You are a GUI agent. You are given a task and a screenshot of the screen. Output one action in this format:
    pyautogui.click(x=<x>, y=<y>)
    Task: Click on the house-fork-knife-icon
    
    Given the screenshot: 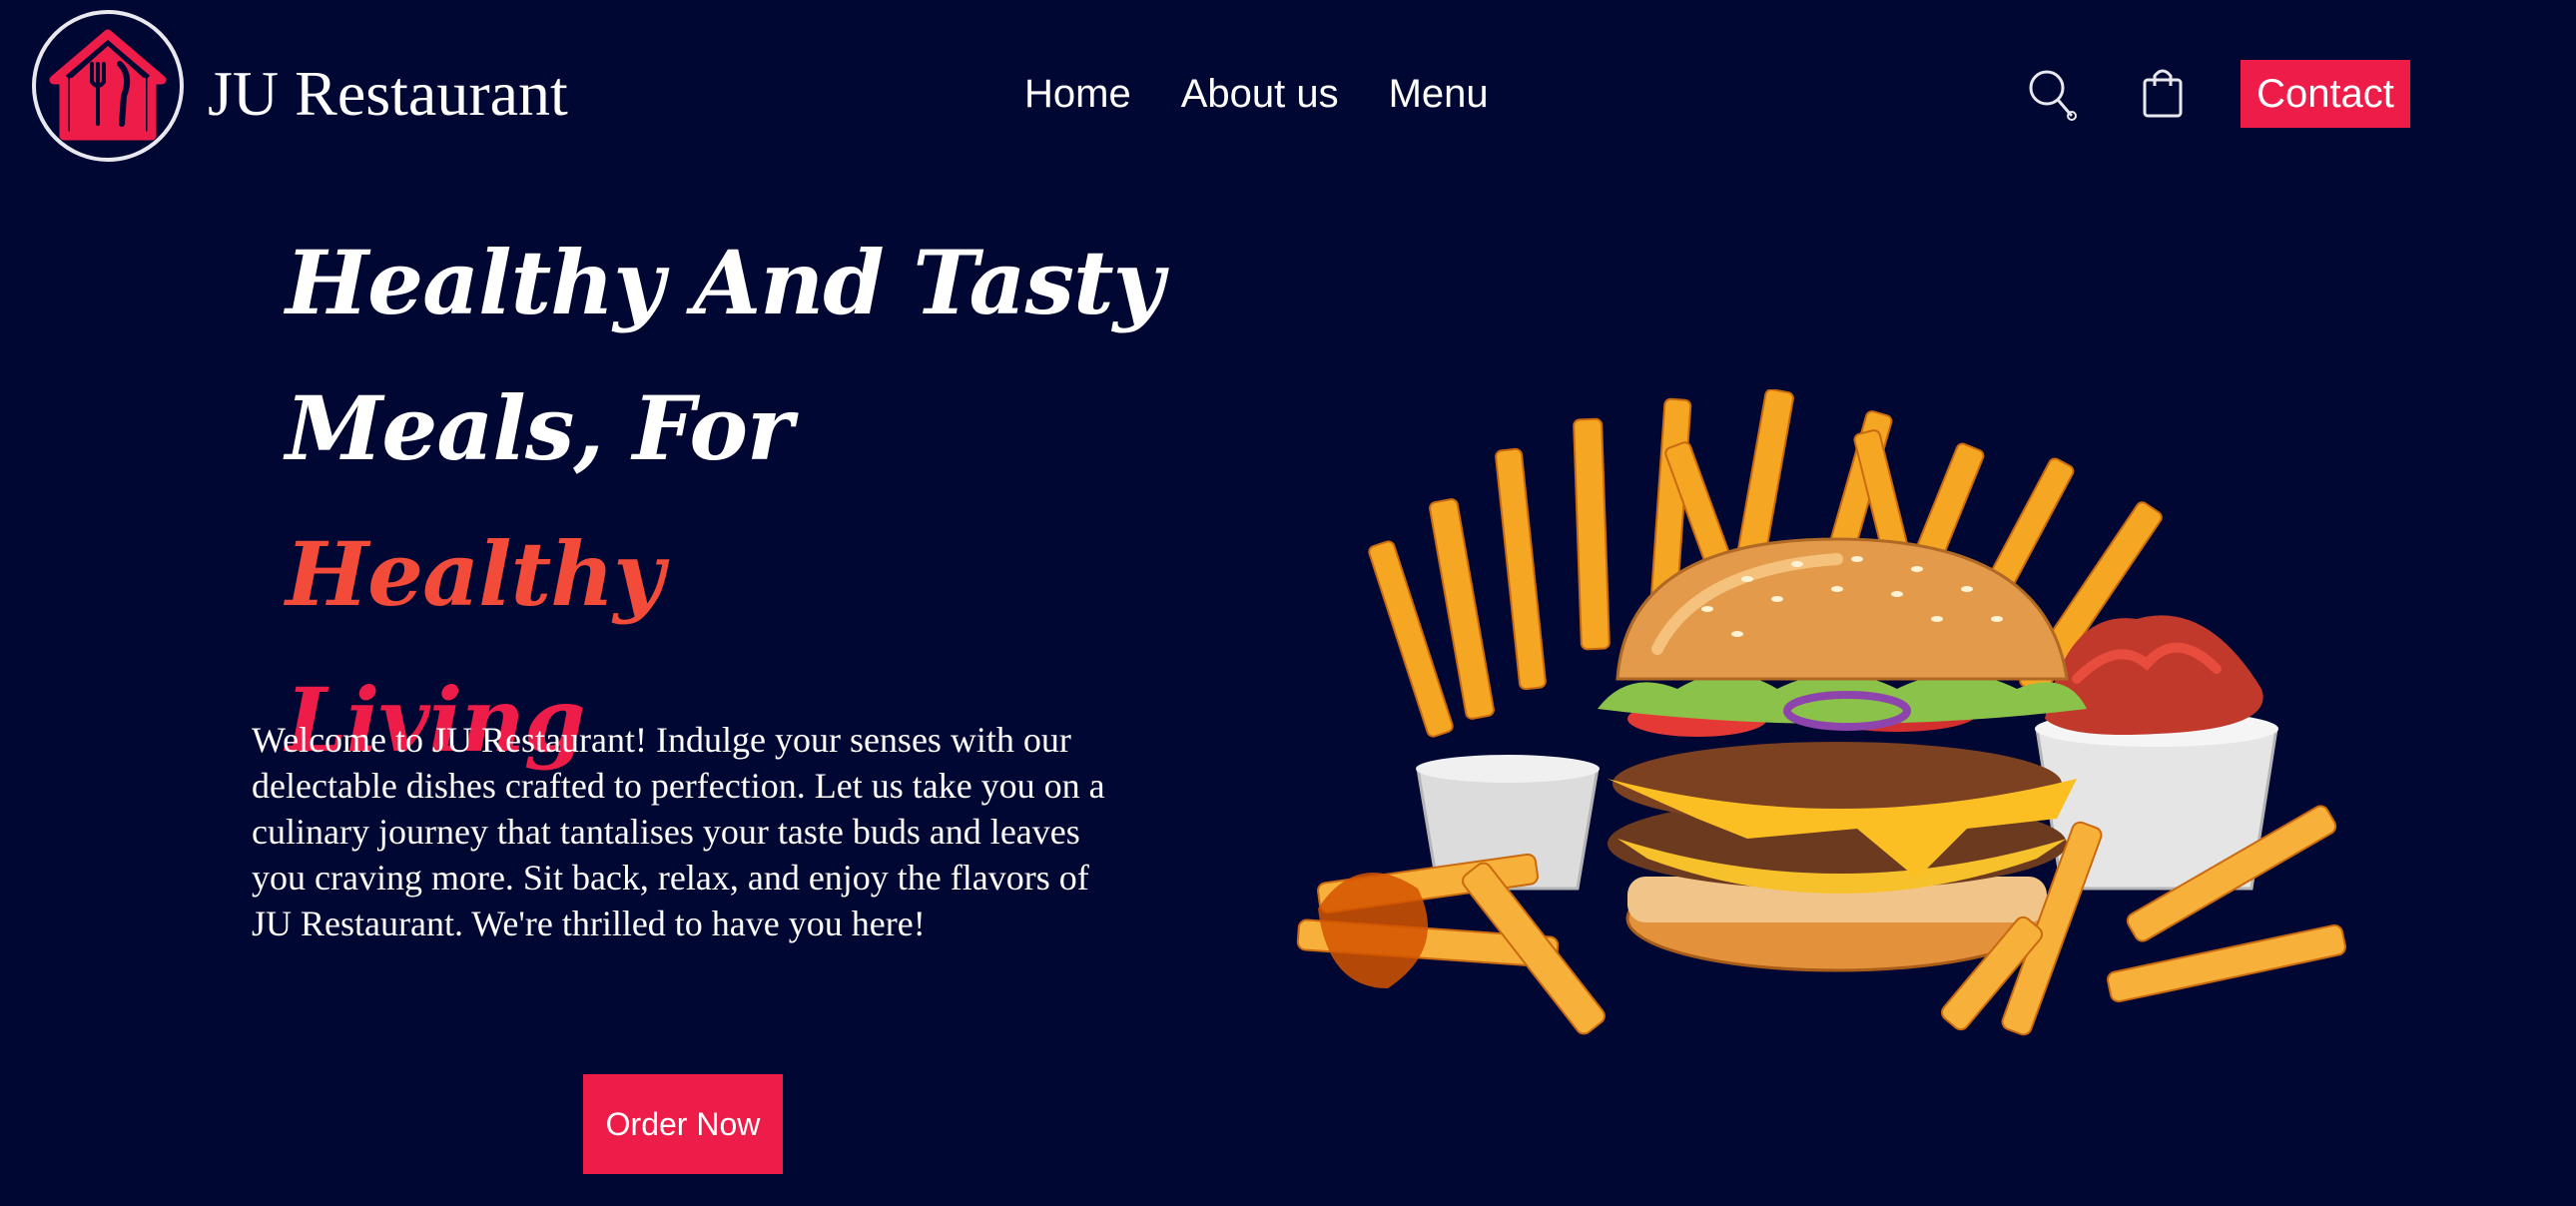 What is the action you would take?
    pyautogui.click(x=108, y=86)
    